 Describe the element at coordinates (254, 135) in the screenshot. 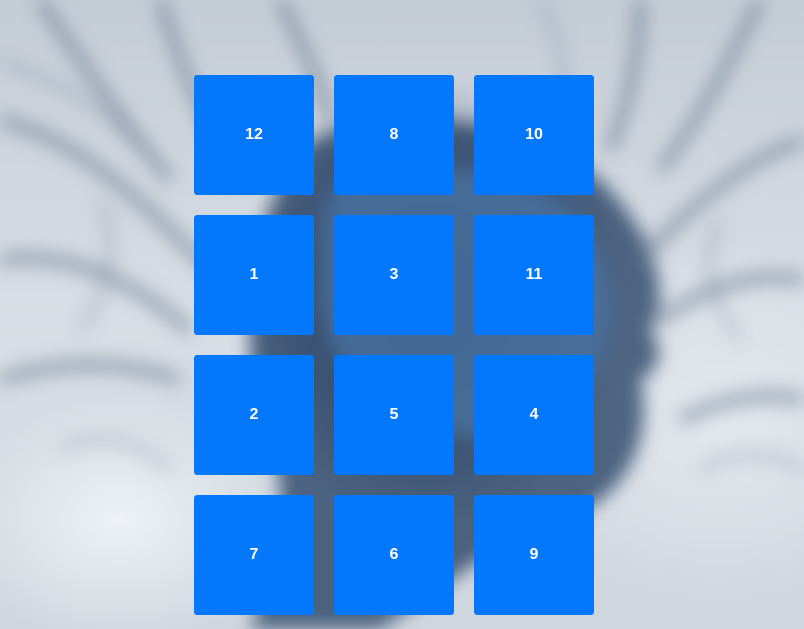

I see `puzzle-tile: 12` at that location.